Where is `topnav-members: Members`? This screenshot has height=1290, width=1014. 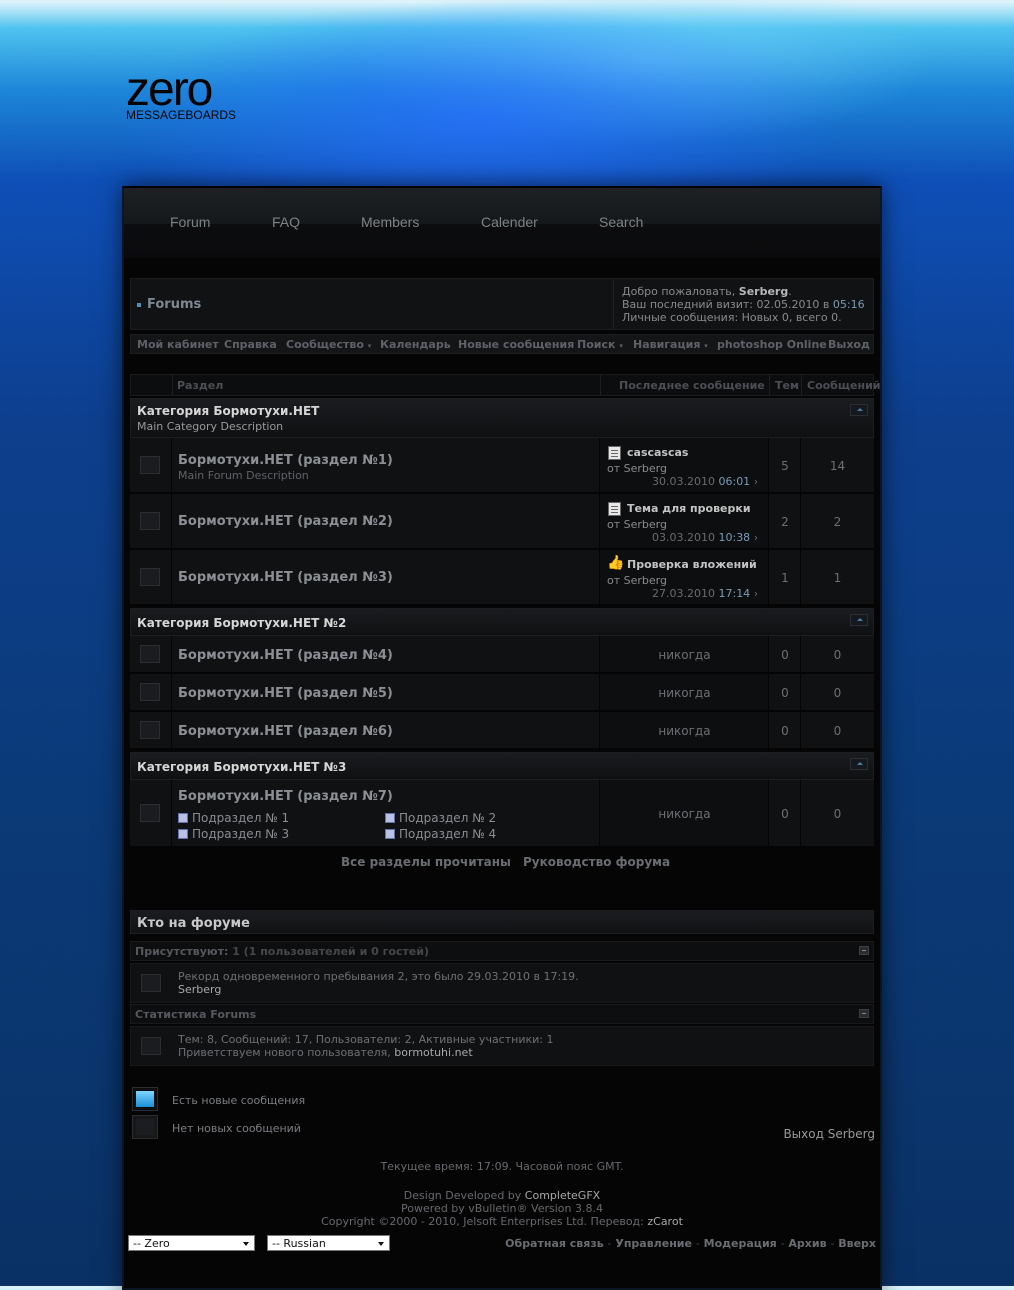
topnav-members: Members is located at coordinates (390, 222).